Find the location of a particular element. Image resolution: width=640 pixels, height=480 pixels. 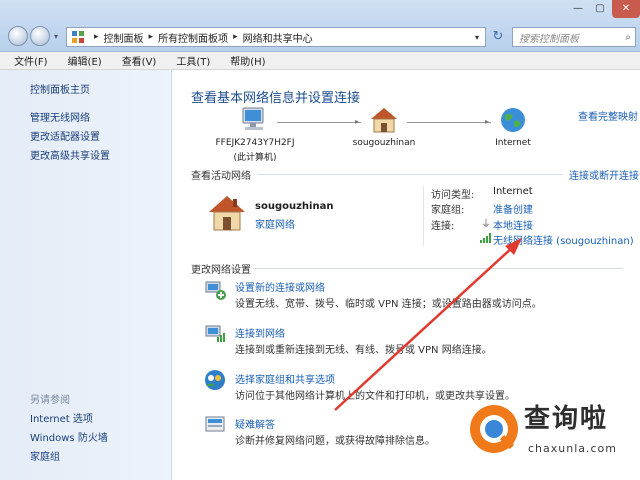

see-also-heading: 另请参阅 is located at coordinates (50, 400).